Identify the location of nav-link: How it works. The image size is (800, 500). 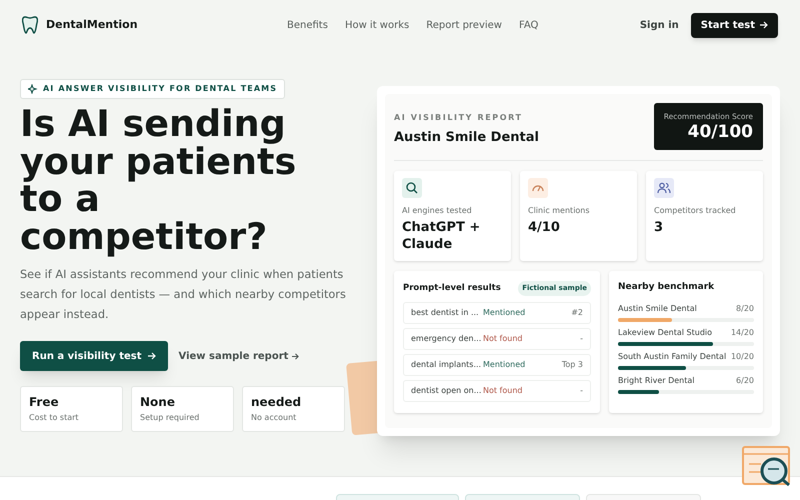
(377, 25).